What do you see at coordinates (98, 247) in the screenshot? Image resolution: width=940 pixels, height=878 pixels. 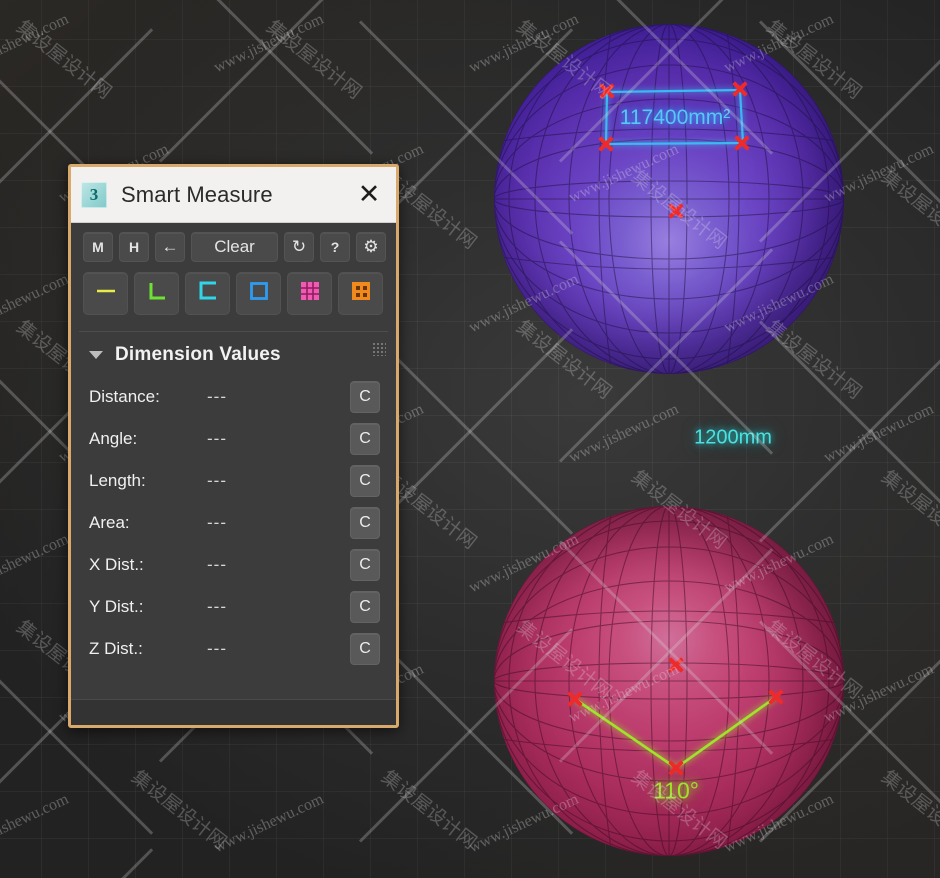 I see `measure-mode-button: M` at bounding box center [98, 247].